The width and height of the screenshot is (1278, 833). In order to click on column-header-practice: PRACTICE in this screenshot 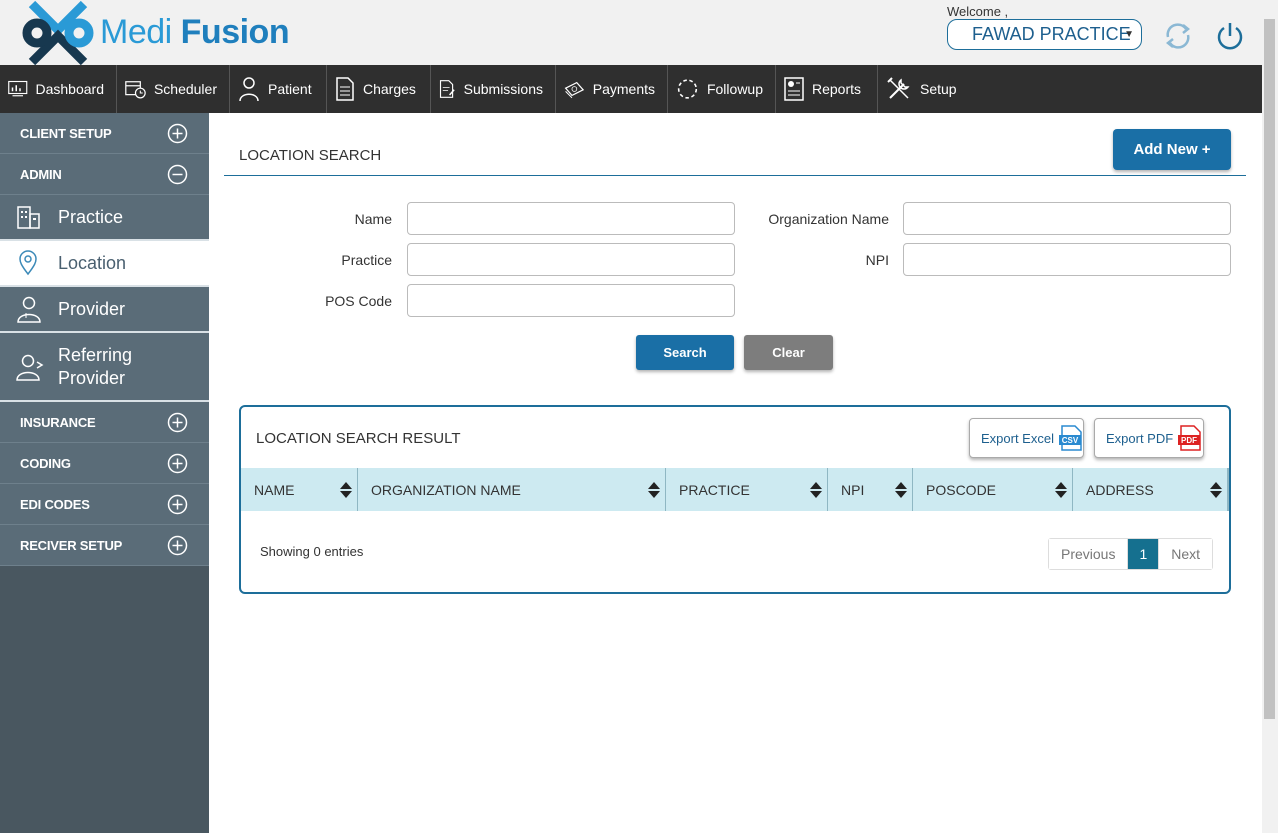, I will do `click(747, 489)`.